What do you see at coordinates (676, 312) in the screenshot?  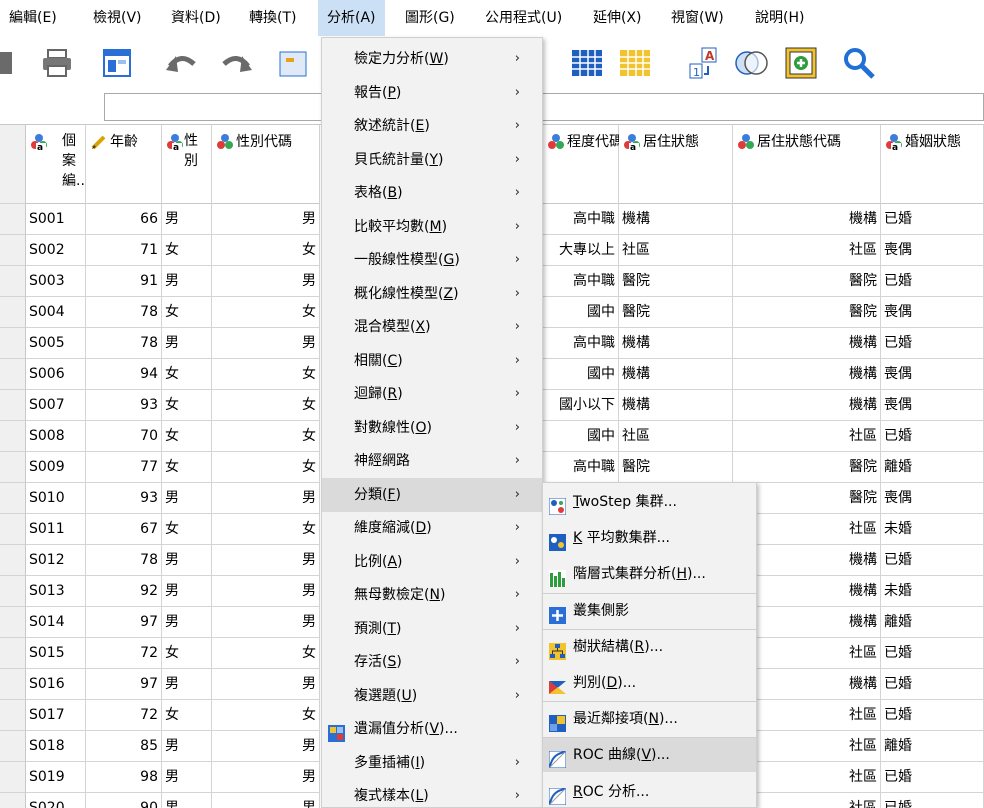 I see `cell-live: 醫院` at bounding box center [676, 312].